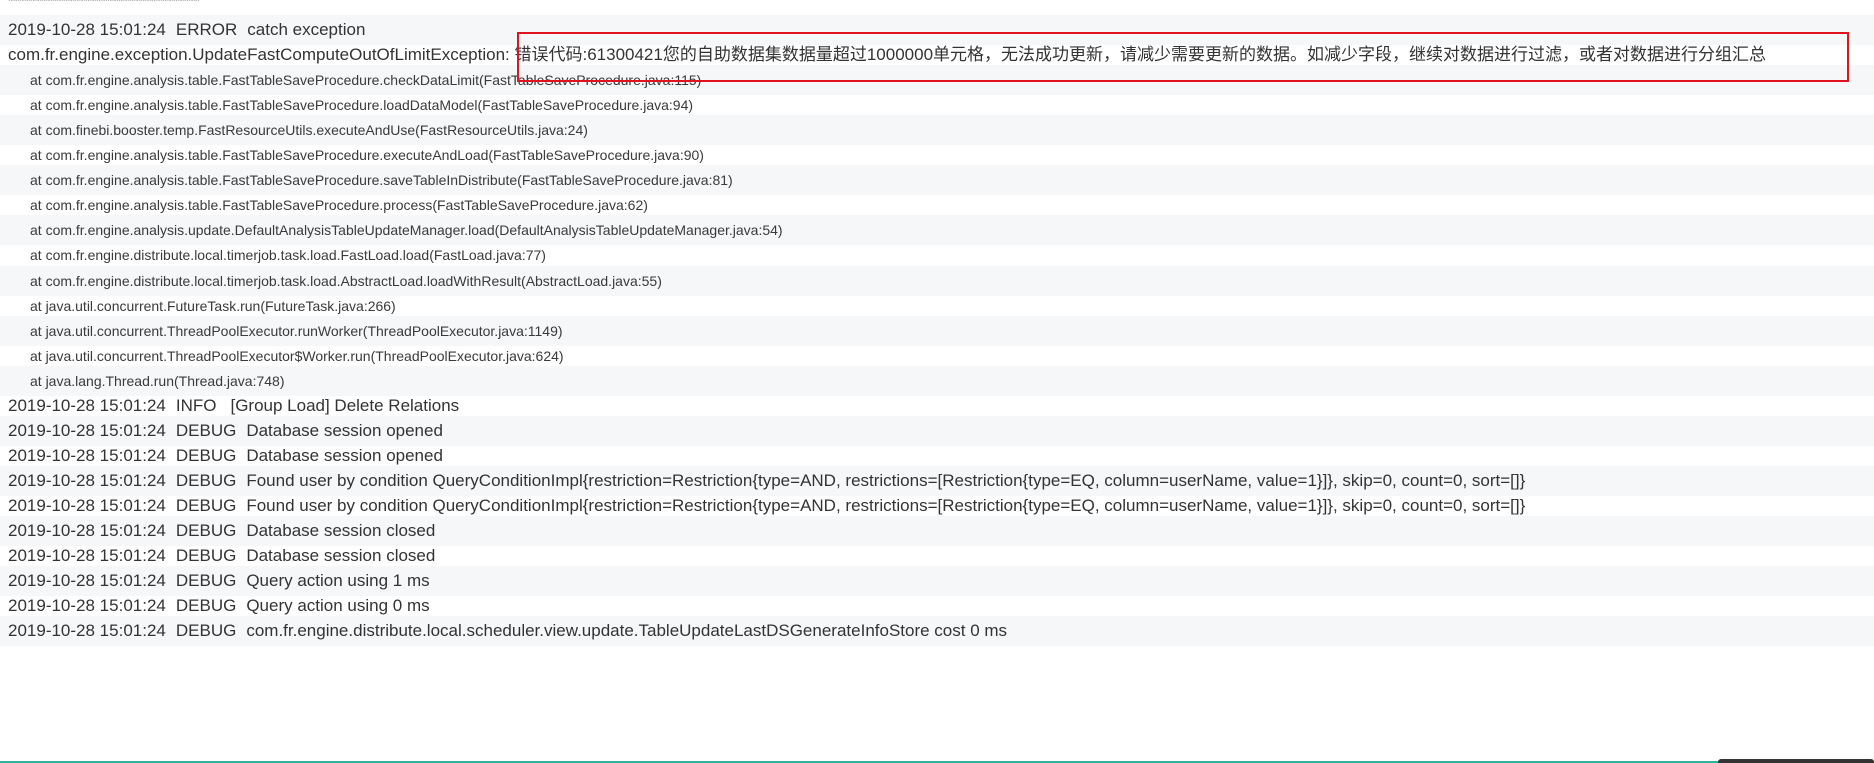 Image resolution: width=1874 pixels, height=763 pixels. I want to click on log-level: ERROR, so click(206, 29).